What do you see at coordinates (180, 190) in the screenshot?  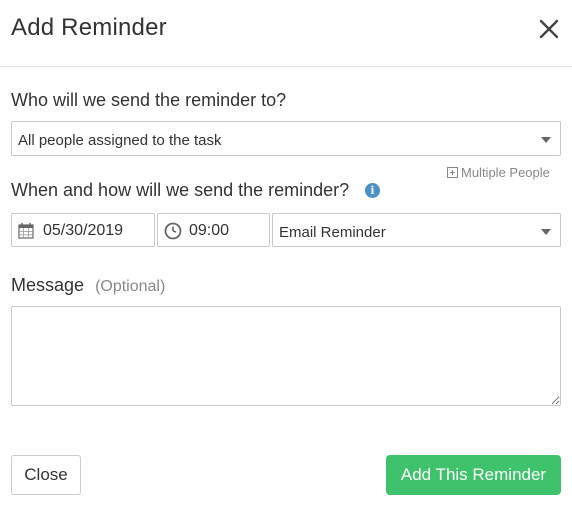 I see `schedule-question: When and how will we send the reminder?` at bounding box center [180, 190].